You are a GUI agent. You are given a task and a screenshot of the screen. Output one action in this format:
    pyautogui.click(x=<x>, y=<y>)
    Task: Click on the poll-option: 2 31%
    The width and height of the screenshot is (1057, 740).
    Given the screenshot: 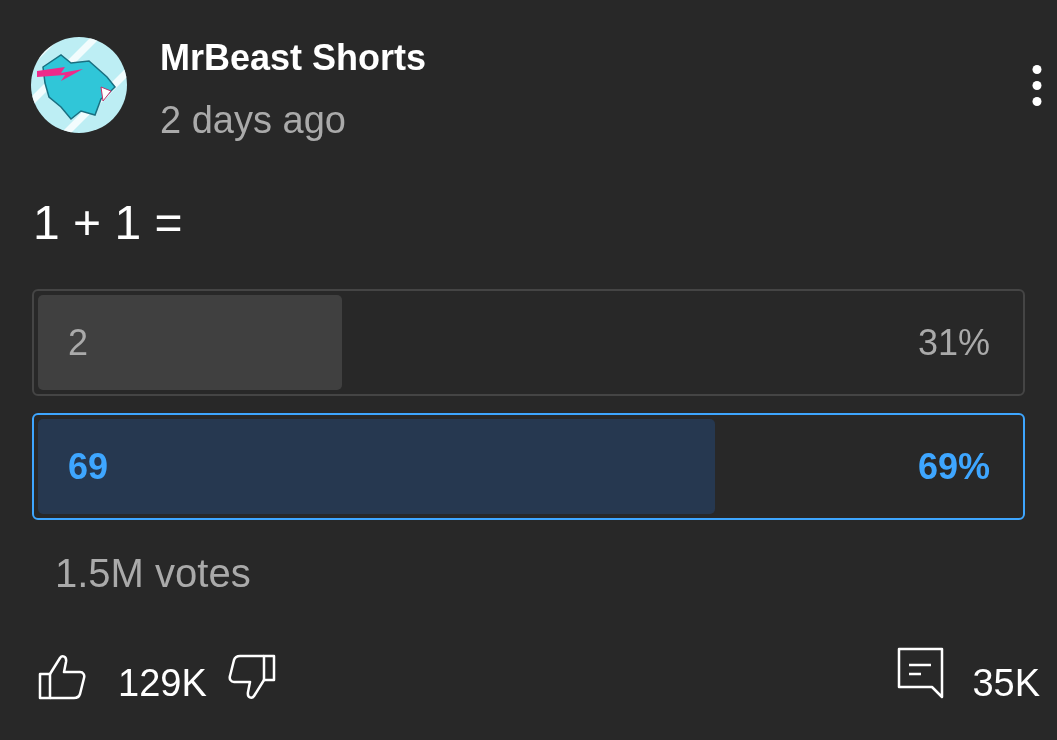 What is the action you would take?
    pyautogui.click(x=528, y=342)
    